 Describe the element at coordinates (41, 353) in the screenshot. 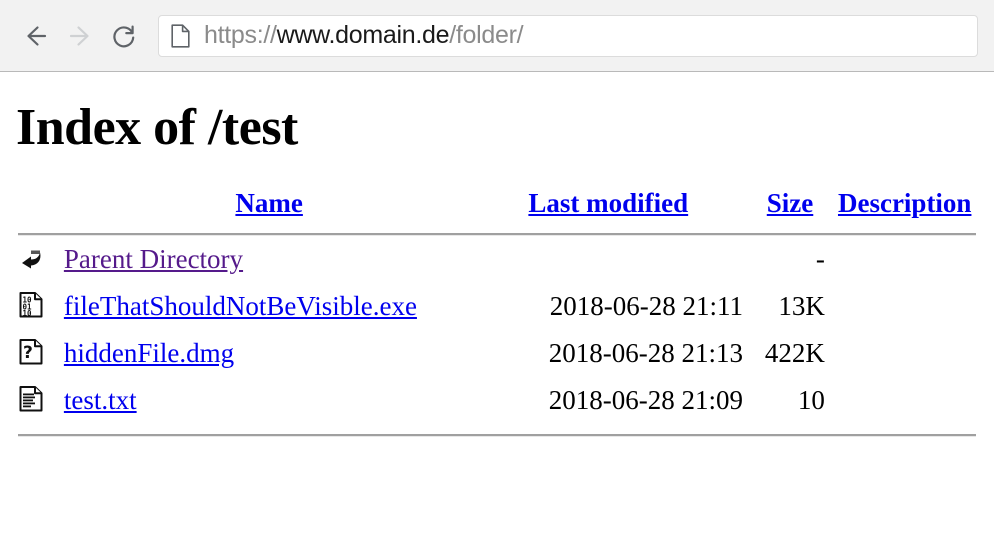

I see `unknown-file-icon: ?` at that location.